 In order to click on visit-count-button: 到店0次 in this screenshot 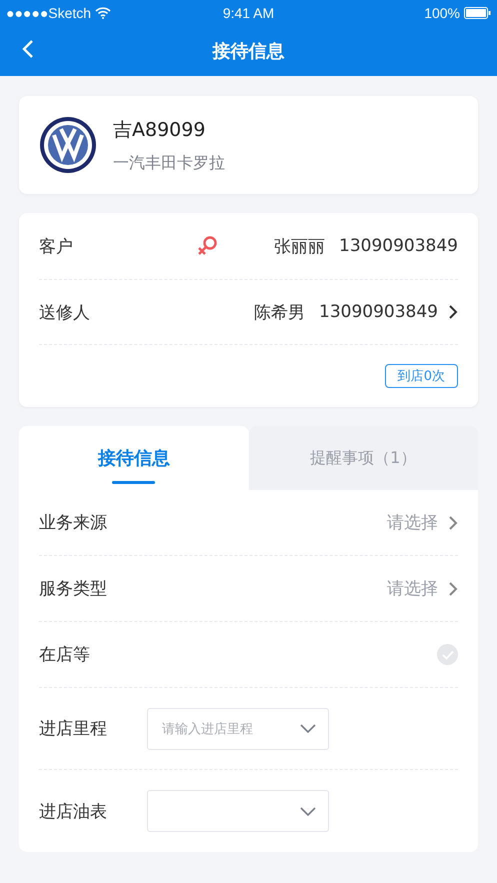, I will do `click(421, 376)`.